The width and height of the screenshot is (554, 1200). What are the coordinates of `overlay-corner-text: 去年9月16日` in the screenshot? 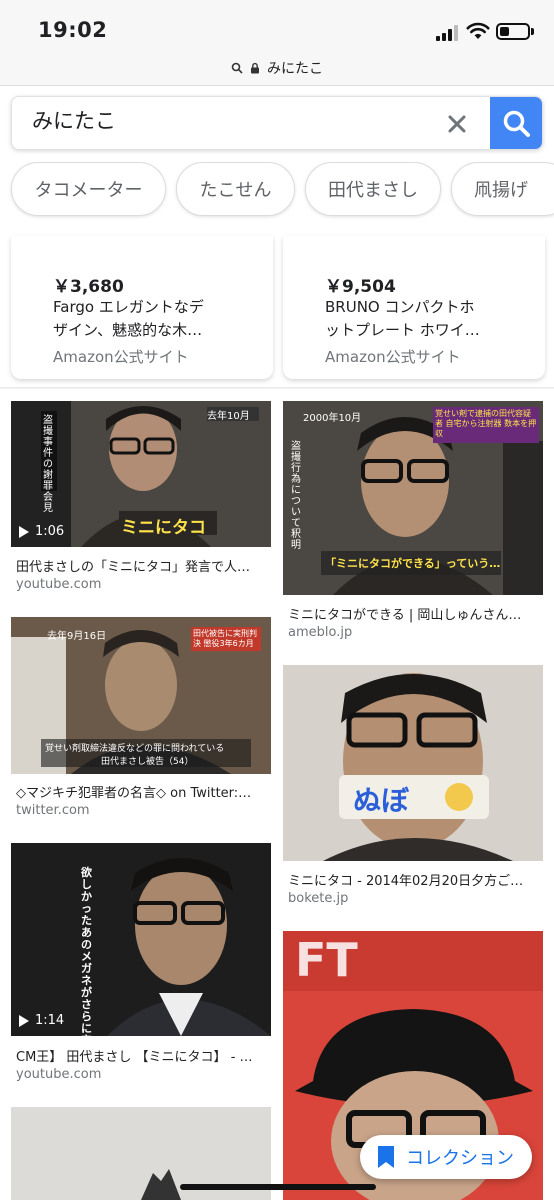 It's located at (77, 636).